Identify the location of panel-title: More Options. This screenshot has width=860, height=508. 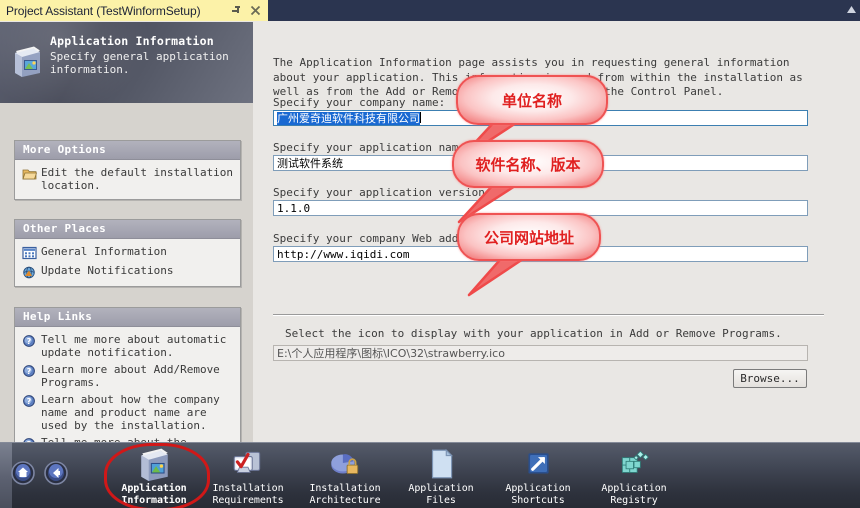
(127, 150).